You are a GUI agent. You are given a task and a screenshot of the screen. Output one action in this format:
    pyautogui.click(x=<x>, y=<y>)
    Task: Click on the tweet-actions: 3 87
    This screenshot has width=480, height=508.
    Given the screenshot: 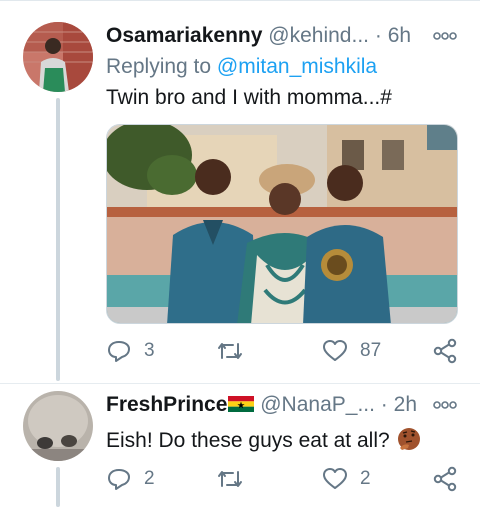 What is the action you would take?
    pyautogui.click(x=282, y=351)
    